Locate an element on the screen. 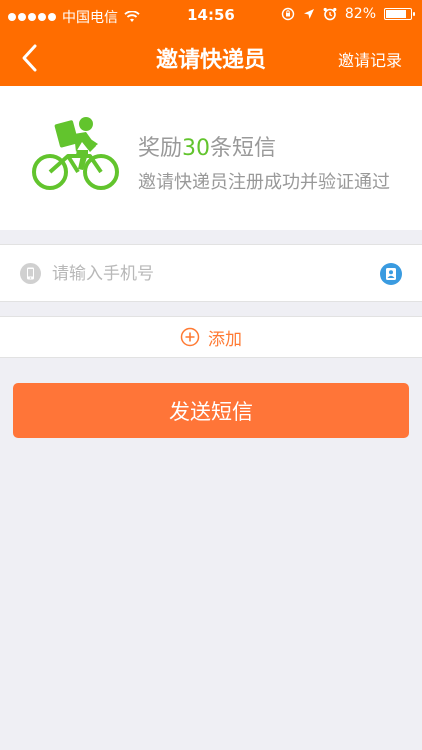 The width and height of the screenshot is (422, 750). app-header: 中国电信 14:56 82% 邀请快递员 邀请记录 is located at coordinates (211, 43).